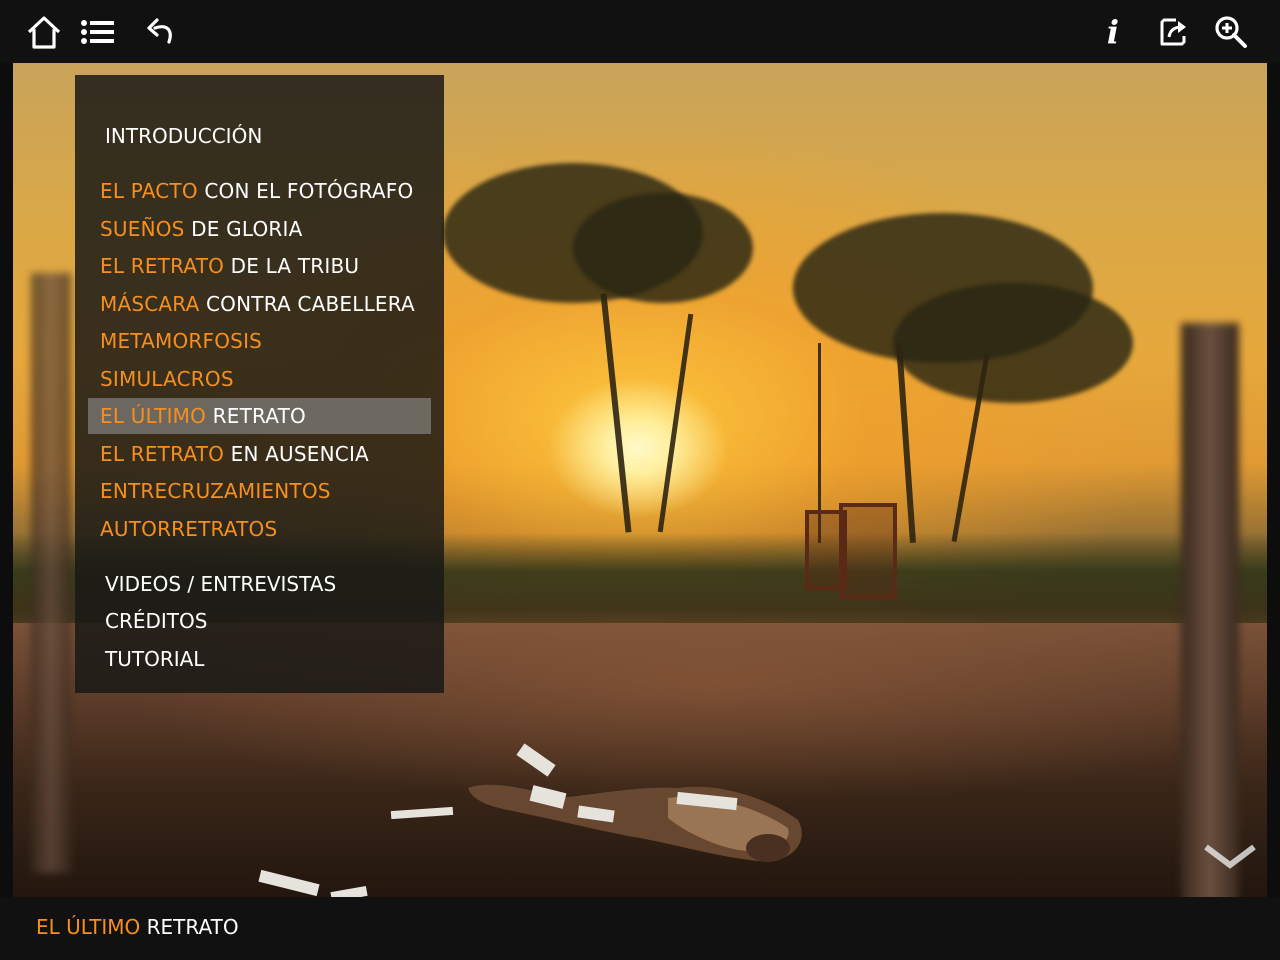 The width and height of the screenshot is (1280, 960). Describe the element at coordinates (1230, 860) in the screenshot. I see `chevron-down-icon` at that location.